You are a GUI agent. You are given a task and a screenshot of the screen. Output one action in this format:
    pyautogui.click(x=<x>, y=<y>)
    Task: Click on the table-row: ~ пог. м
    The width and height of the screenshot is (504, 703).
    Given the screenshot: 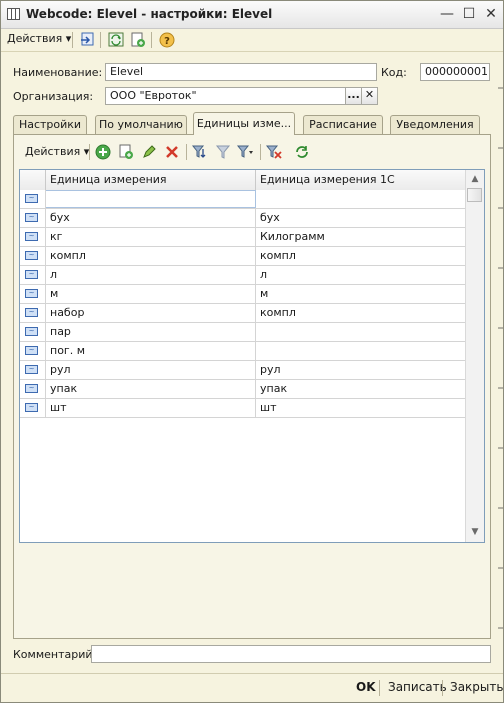 What is the action you would take?
    pyautogui.click(x=243, y=351)
    